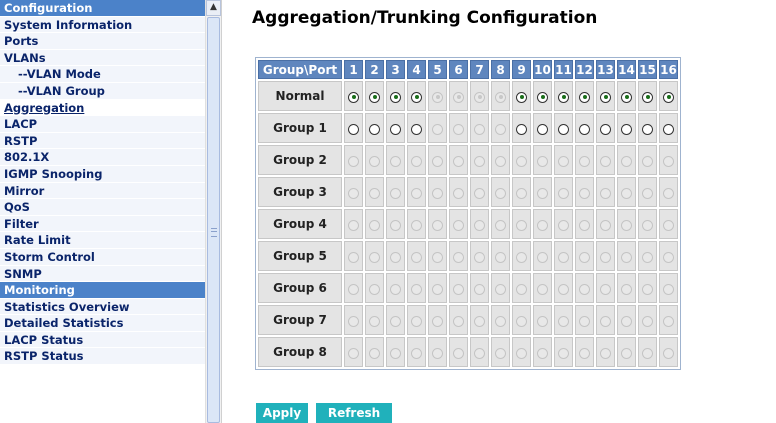 The width and height of the screenshot is (776, 423). I want to click on sidebar-item: SNMP, so click(102, 274).